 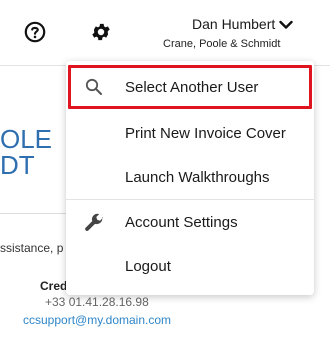 I want to click on content-divider, so click(x=35, y=213).